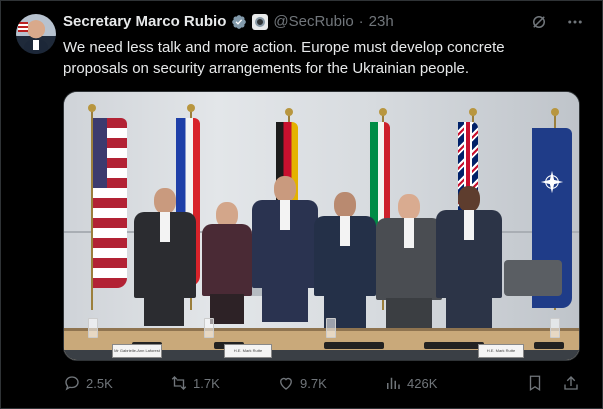  I want to click on government-seal-icon, so click(260, 21).